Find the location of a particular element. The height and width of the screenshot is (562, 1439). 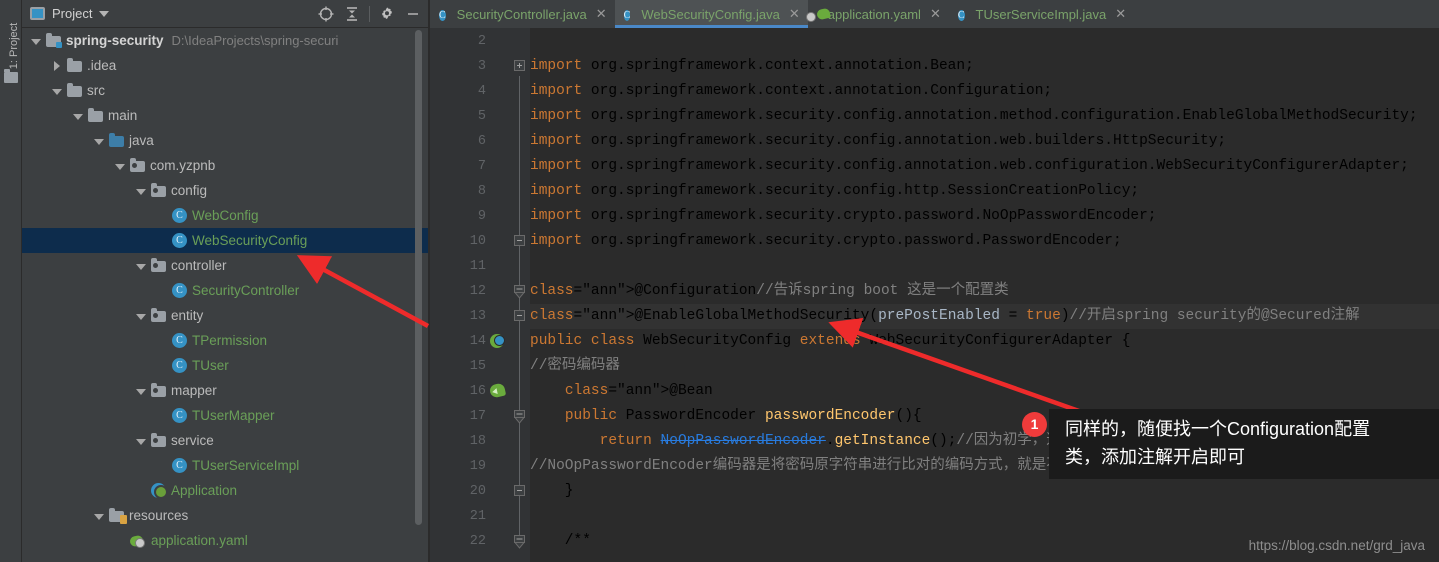

tree-node-tusermapper: C TUserMapper is located at coordinates (226, 415).